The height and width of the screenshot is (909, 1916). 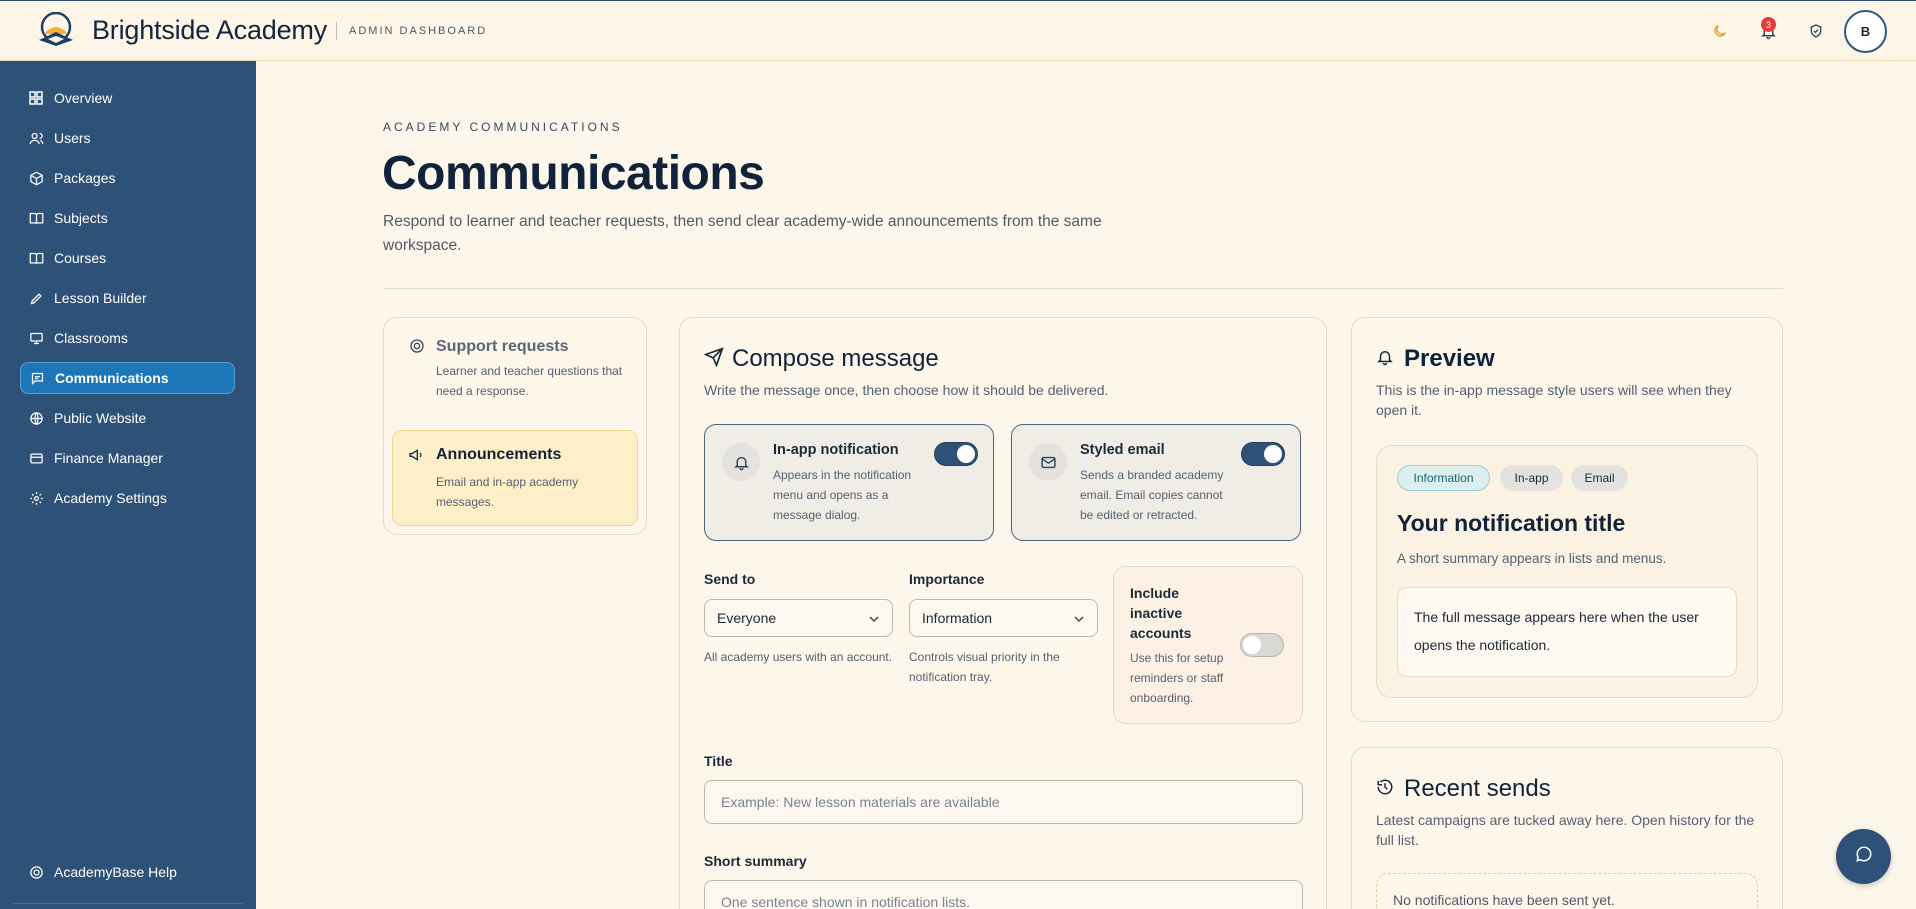 What do you see at coordinates (36, 98) in the screenshot?
I see `grid-icon` at bounding box center [36, 98].